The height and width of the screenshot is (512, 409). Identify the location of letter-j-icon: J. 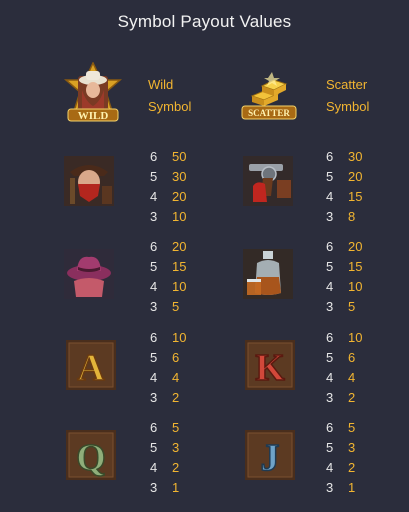
(270, 455).